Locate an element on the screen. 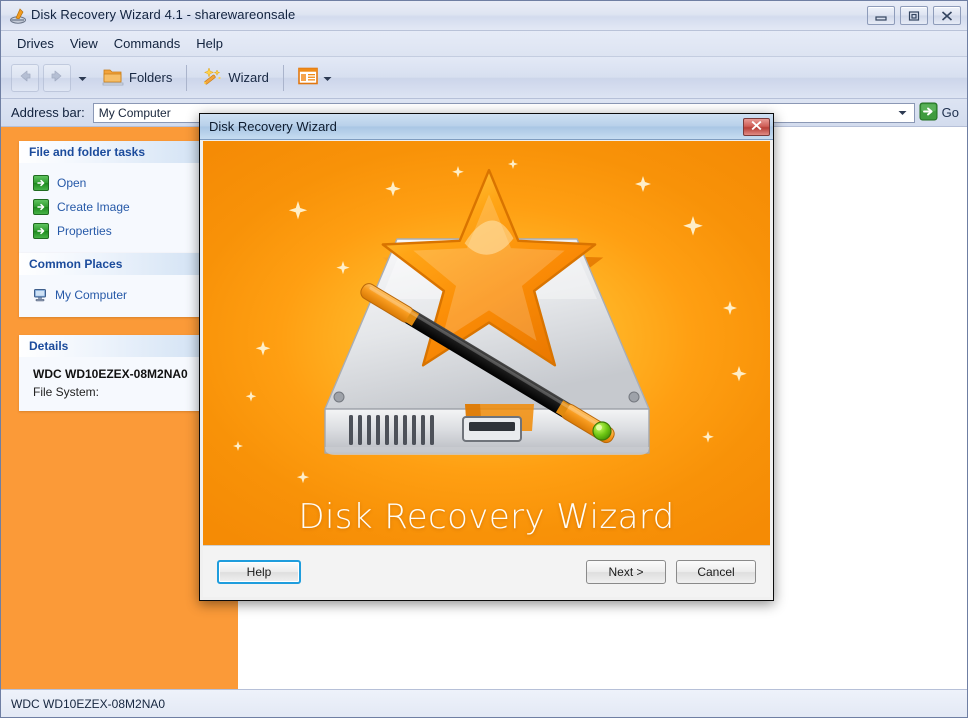 This screenshot has height=718, width=968. forward-arrow-icon is located at coordinates (57, 77).